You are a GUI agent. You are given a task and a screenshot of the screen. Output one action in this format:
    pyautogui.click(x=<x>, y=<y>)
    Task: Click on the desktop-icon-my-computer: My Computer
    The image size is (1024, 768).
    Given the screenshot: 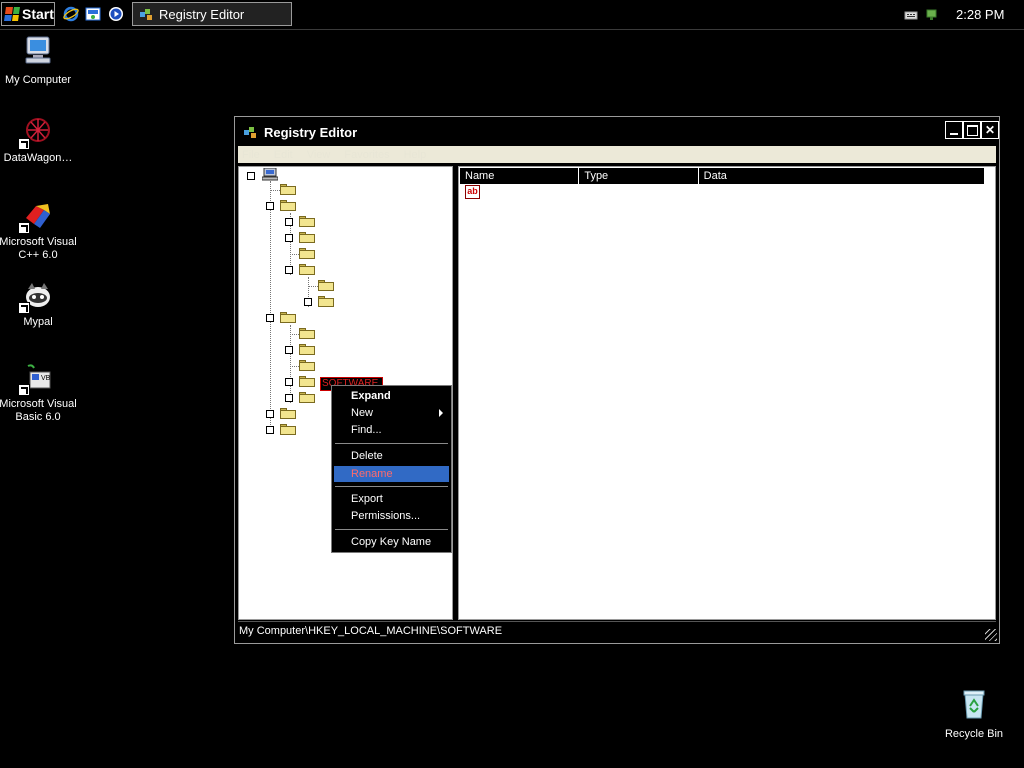 What is the action you would take?
    pyautogui.click(x=40, y=60)
    